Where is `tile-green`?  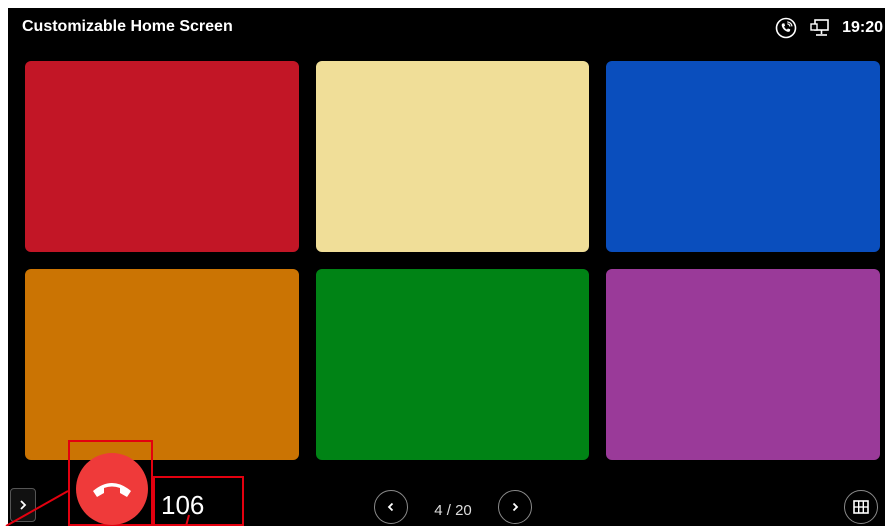
tile-green is located at coordinates (452, 364).